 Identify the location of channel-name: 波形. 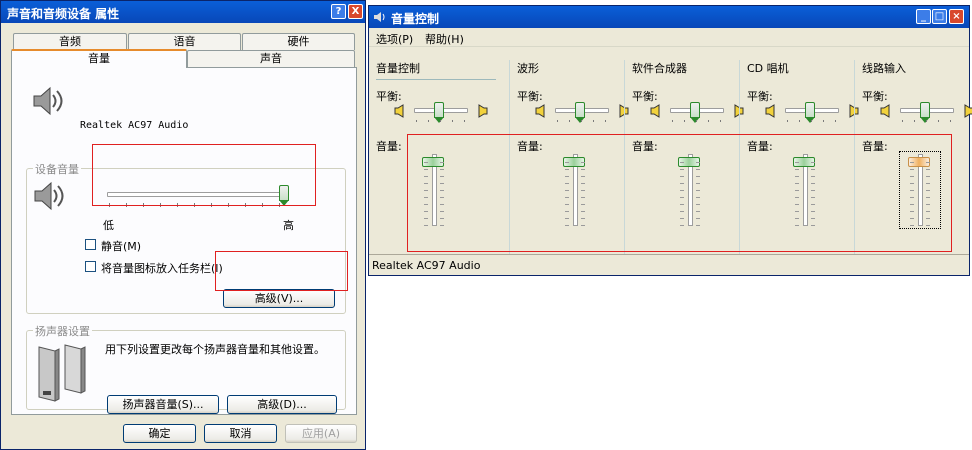
(528, 68).